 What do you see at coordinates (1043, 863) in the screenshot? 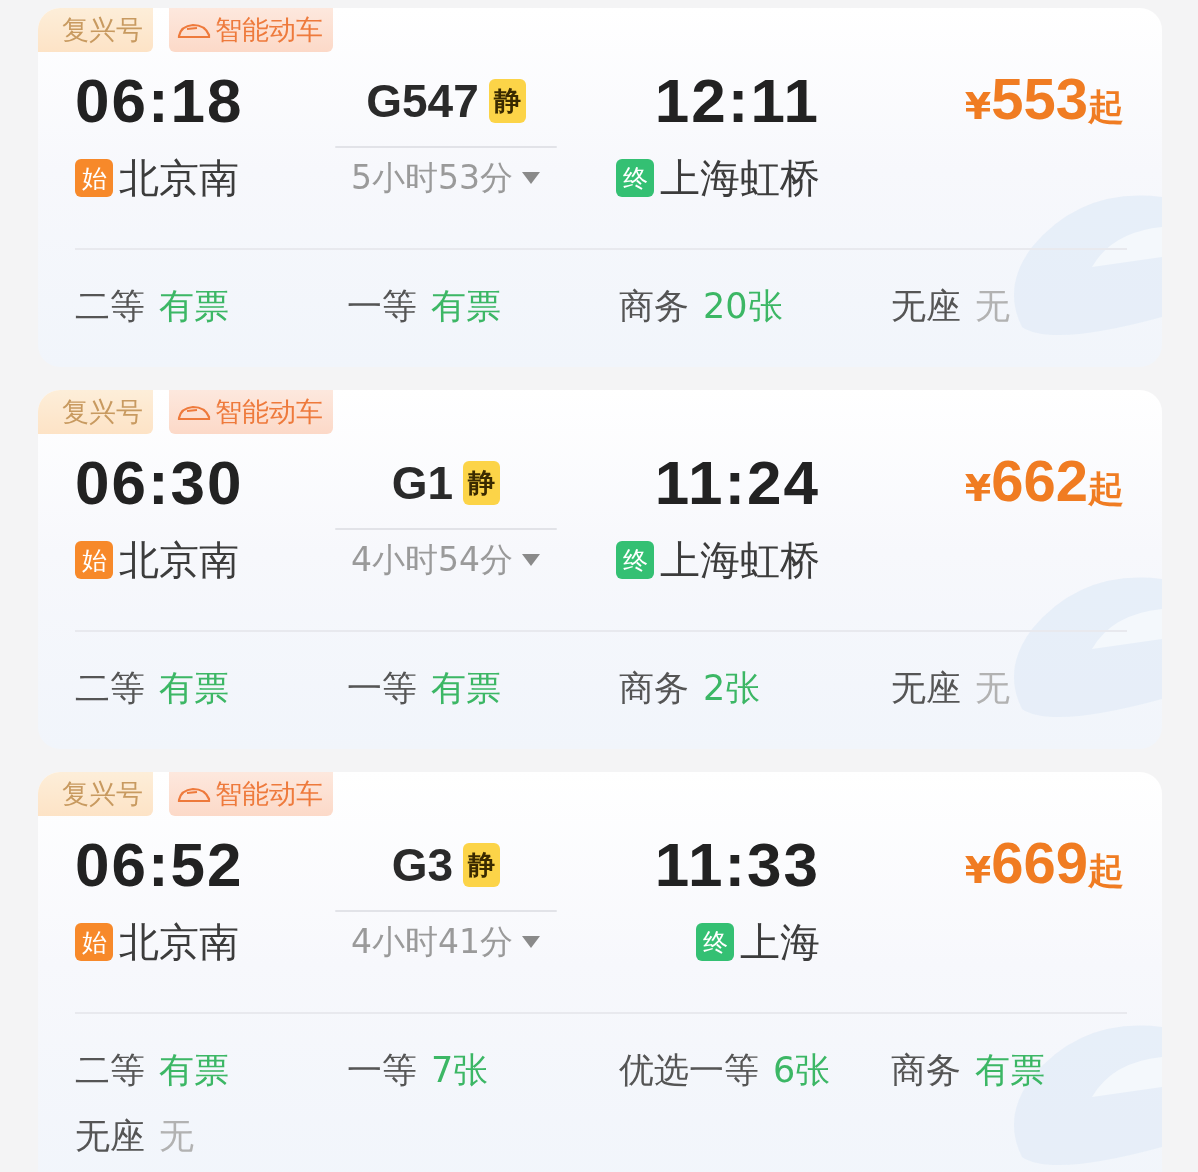
I see `price: ¥669起` at bounding box center [1043, 863].